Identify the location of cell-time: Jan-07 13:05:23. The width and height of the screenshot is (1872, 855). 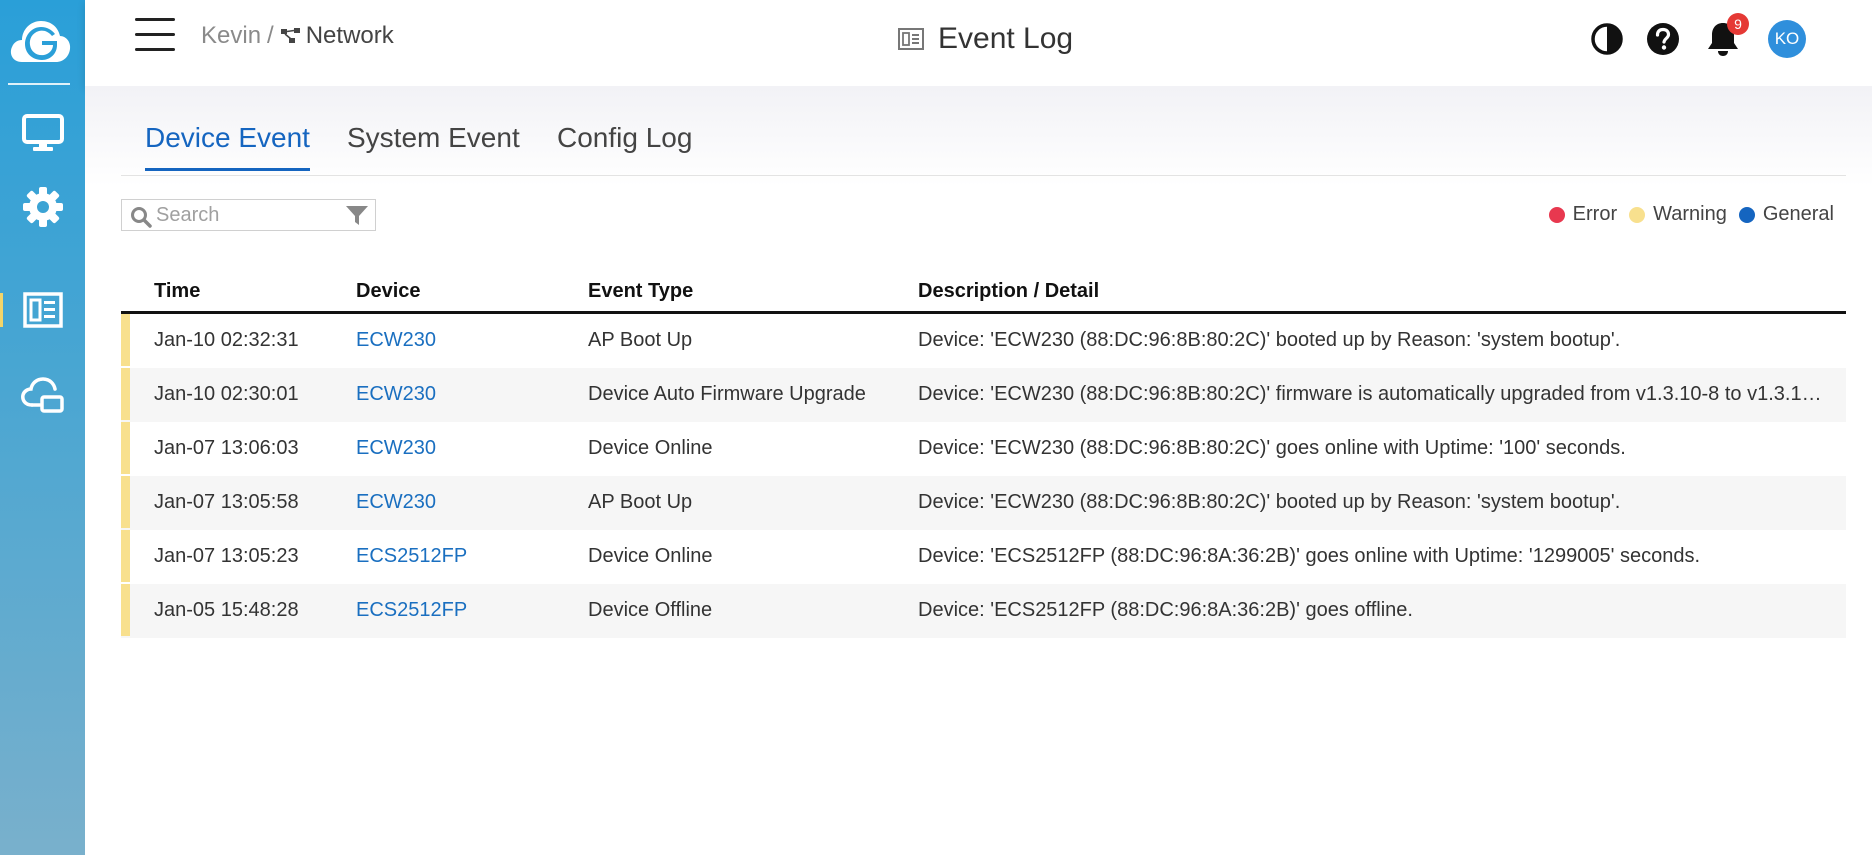
(226, 556).